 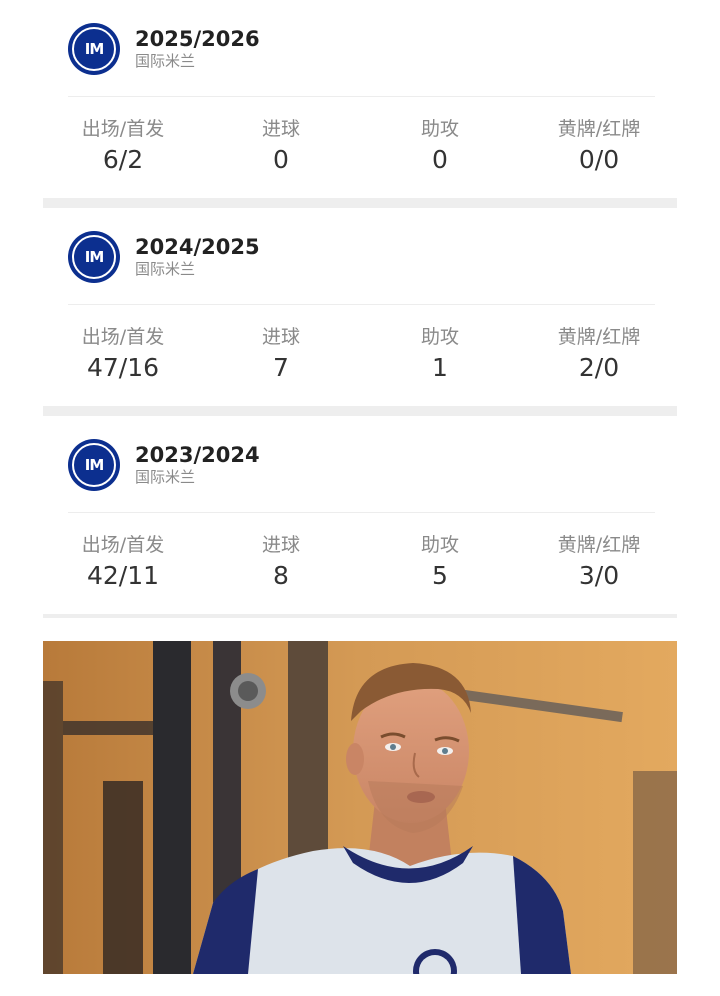 I want to click on stat-appearances: 出场/首发 47/16, so click(x=123, y=354).